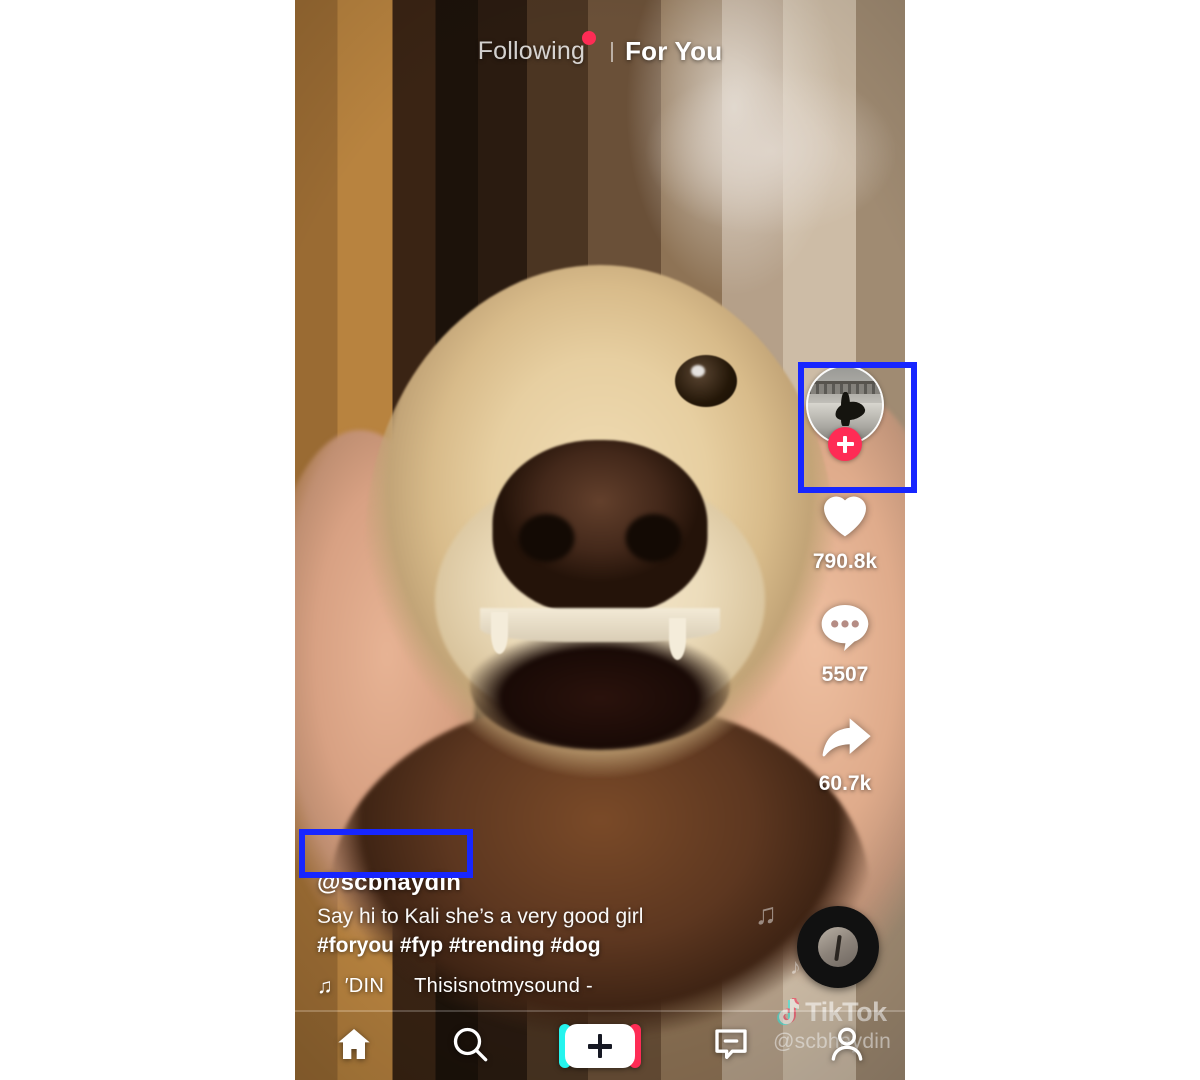  I want to click on annotation-box-username, so click(386, 853).